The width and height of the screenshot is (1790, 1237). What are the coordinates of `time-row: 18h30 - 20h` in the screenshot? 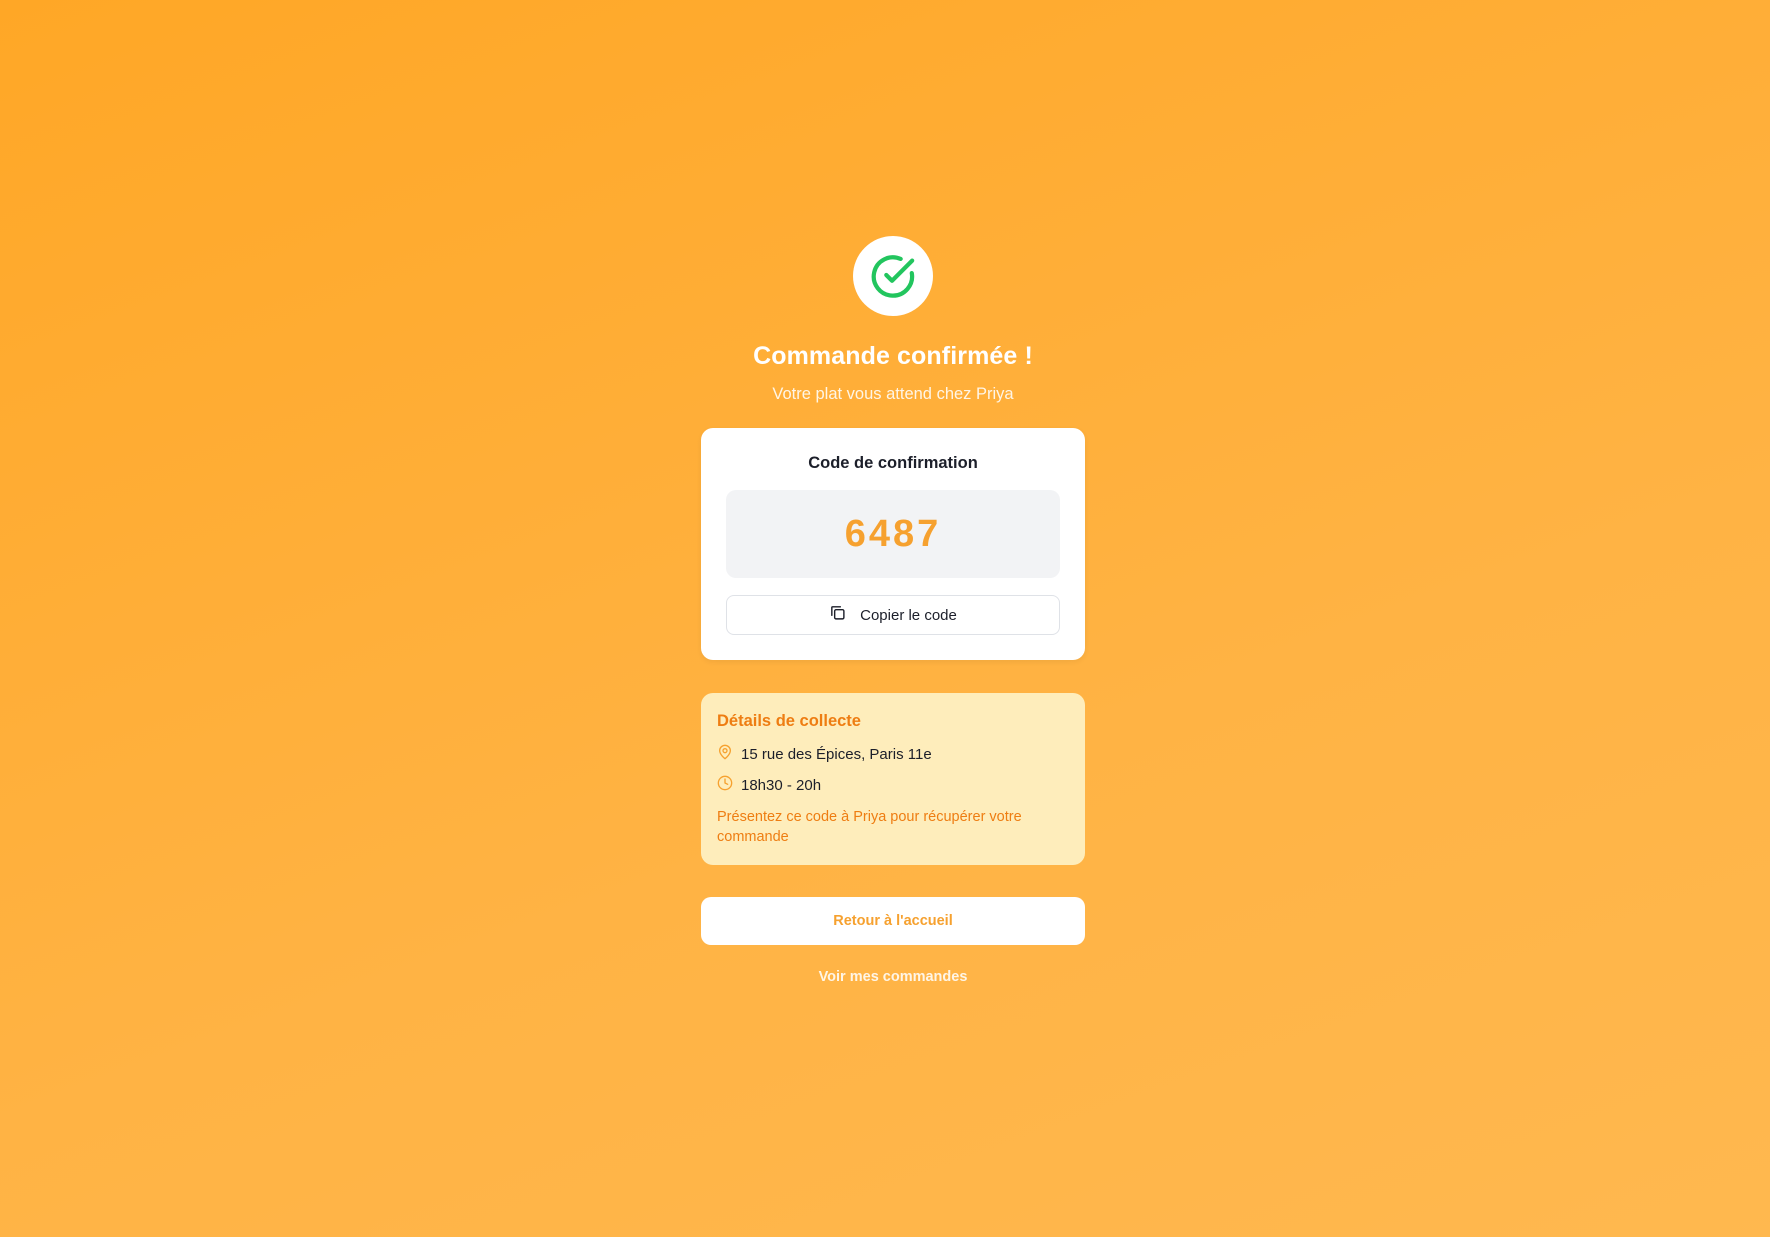 It's located at (893, 785).